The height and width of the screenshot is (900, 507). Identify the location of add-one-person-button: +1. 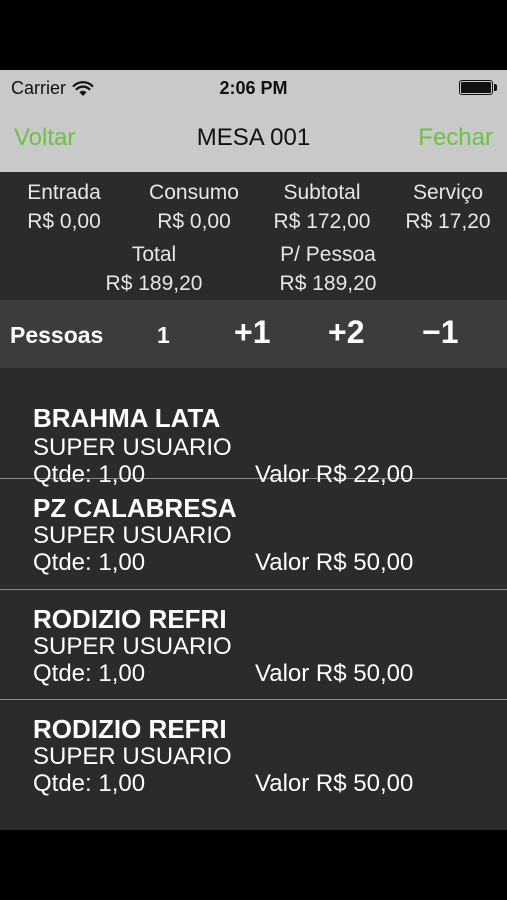
(252, 332).